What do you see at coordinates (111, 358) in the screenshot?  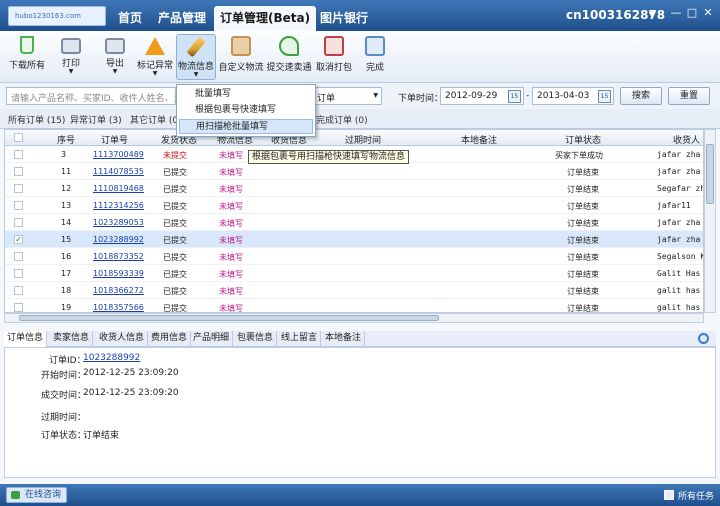 I see `order-id-link: 1023288992` at bounding box center [111, 358].